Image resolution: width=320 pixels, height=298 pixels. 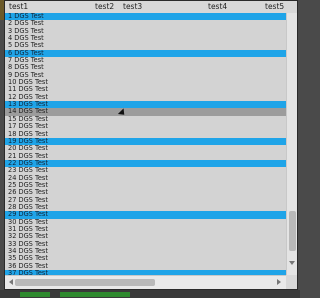 What do you see at coordinates (145, 192) in the screenshot?
I see `list-row: 26 DGS Test` at bounding box center [145, 192].